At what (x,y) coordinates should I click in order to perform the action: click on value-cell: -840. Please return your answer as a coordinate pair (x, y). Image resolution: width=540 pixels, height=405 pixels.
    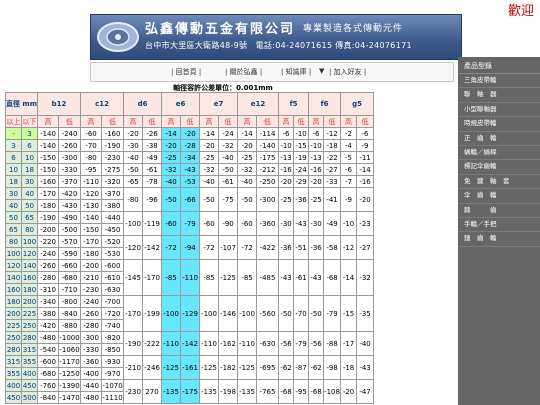
    Looking at the image, I should click on (48, 397).